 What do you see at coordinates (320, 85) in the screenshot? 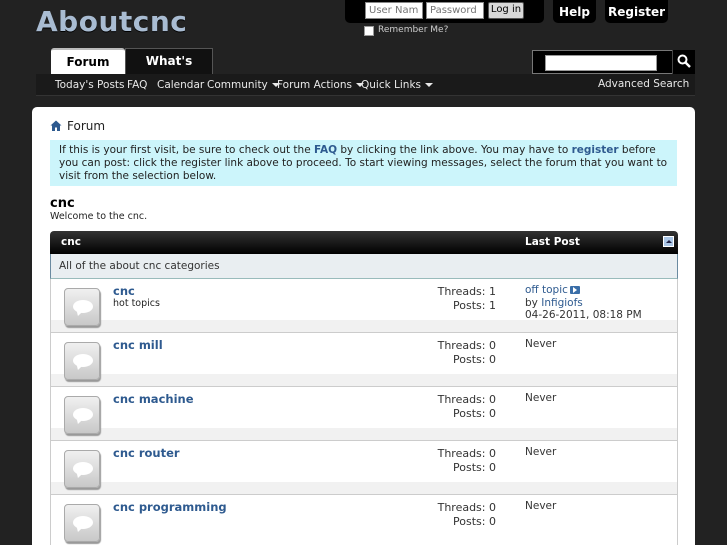
I see `subnav-forum-actions: Forum Actions` at bounding box center [320, 85].